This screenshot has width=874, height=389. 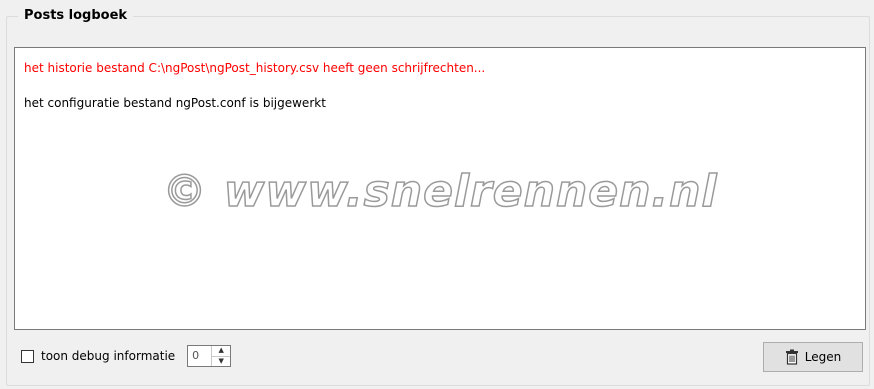 What do you see at coordinates (221, 362) in the screenshot?
I see `spin-down-icon: ▼` at bounding box center [221, 362].